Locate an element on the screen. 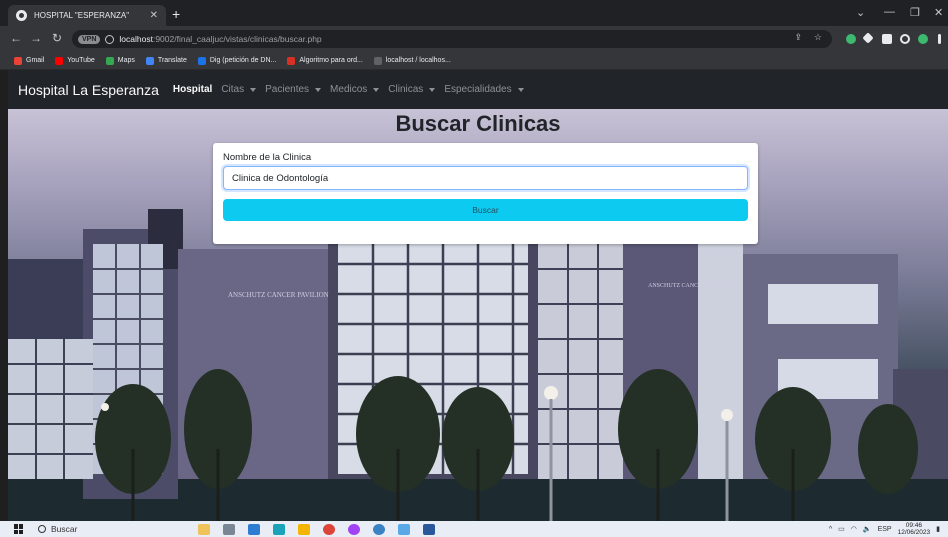  nav-item-label: Clinicas is located at coordinates (406, 89).